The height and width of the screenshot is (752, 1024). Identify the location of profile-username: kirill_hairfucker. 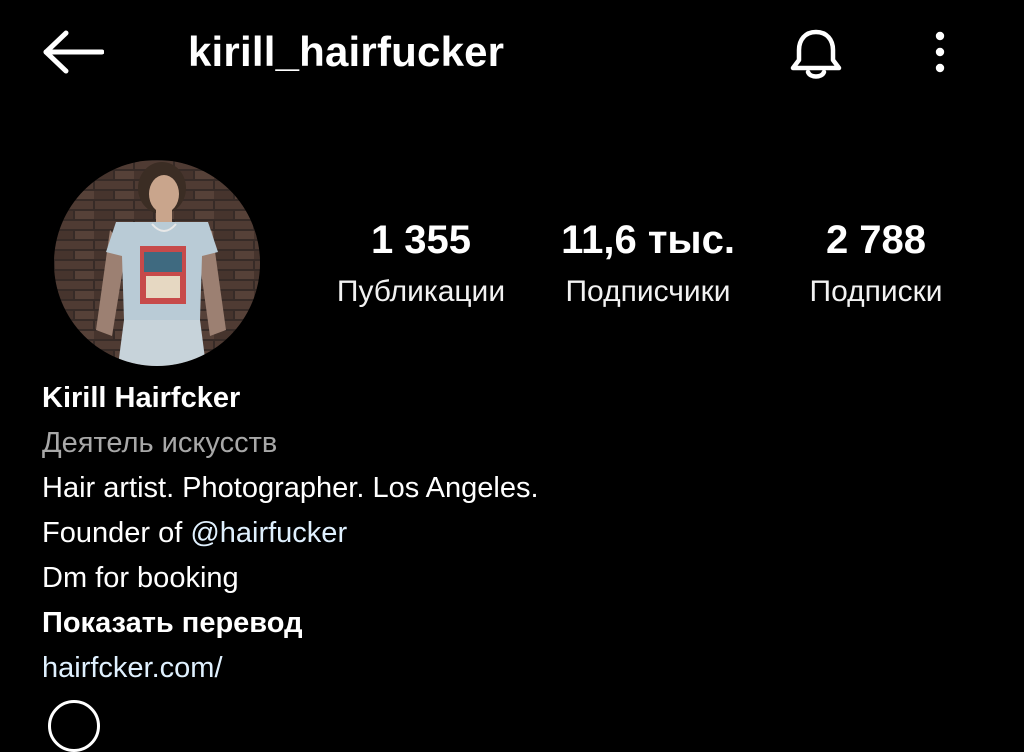
(346, 51).